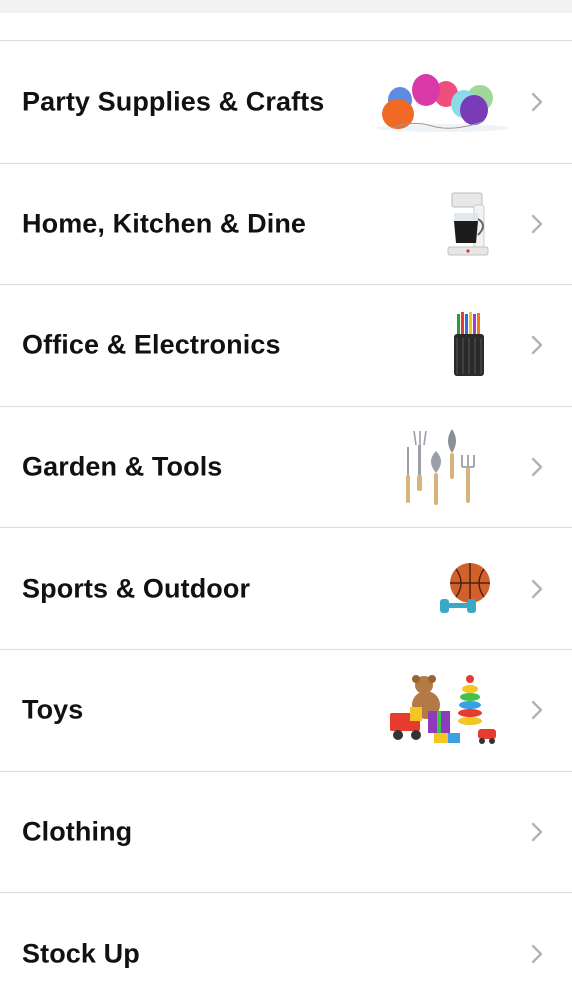 This screenshot has height=1000, width=572. I want to click on category-row-toys: Toys, so click(286, 710).